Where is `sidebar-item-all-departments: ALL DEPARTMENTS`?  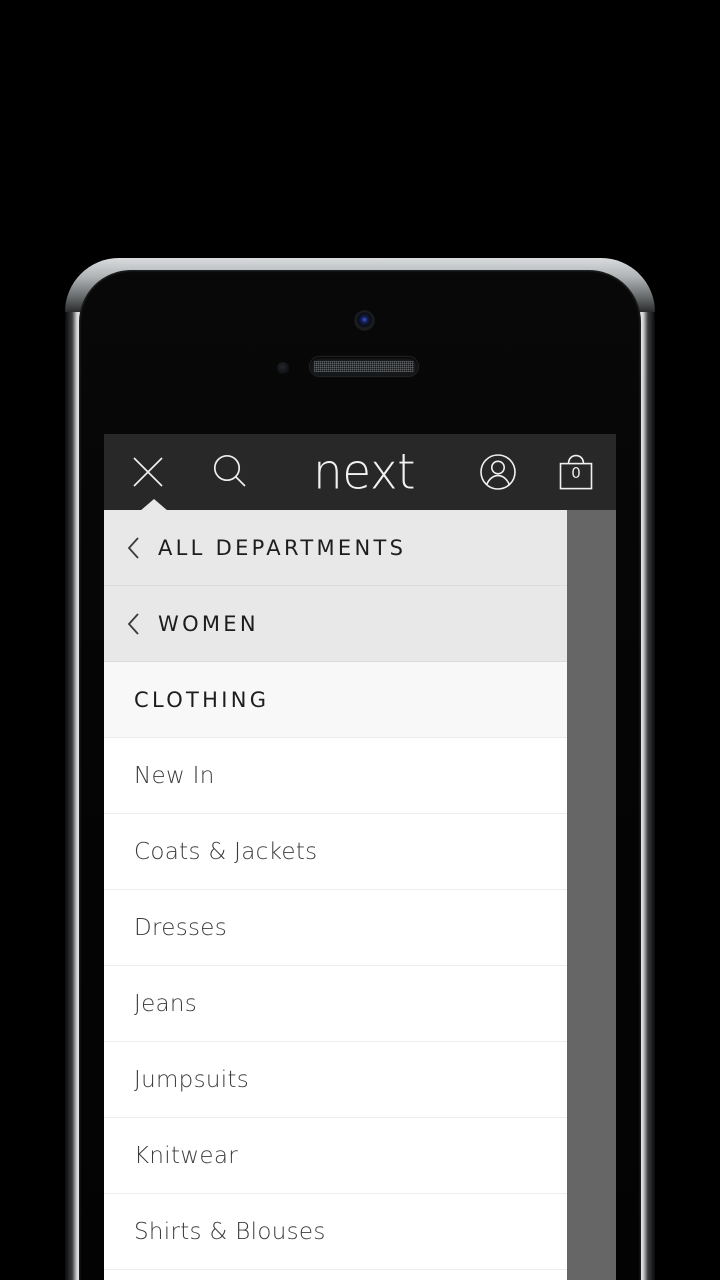
sidebar-item-all-departments: ALL DEPARTMENTS is located at coordinates (335, 548).